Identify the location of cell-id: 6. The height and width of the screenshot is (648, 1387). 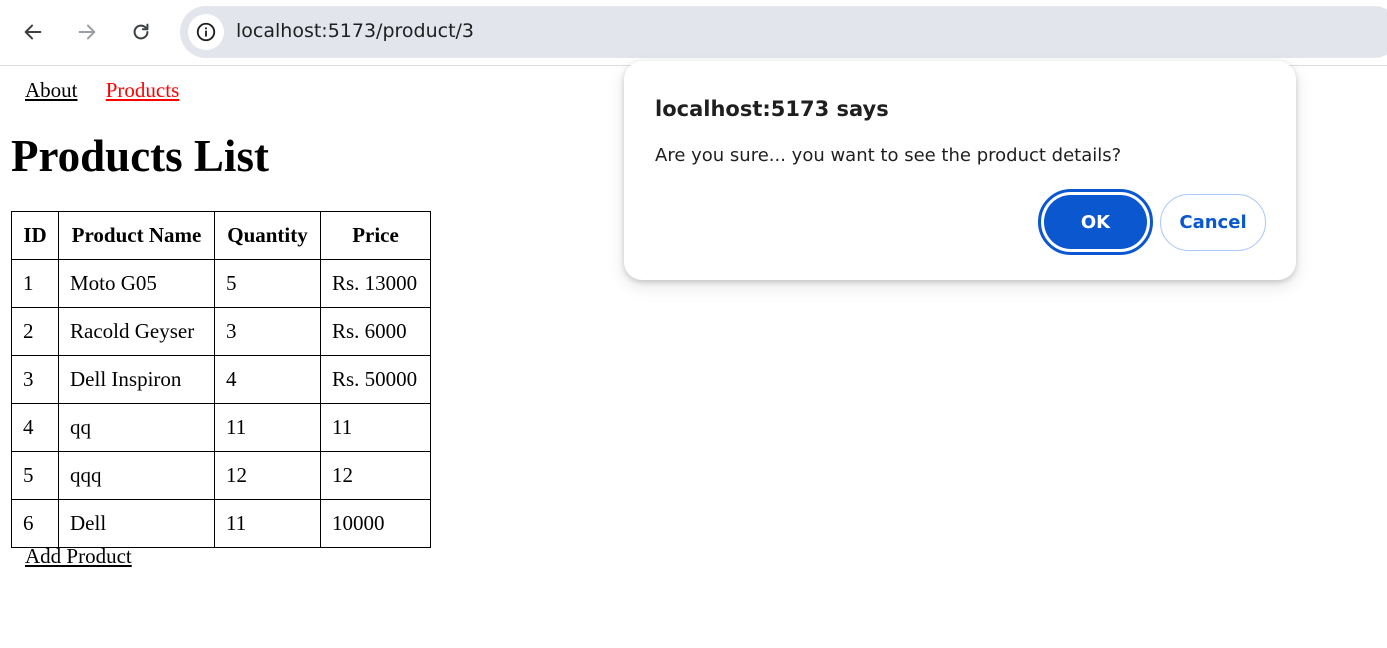
(35, 523).